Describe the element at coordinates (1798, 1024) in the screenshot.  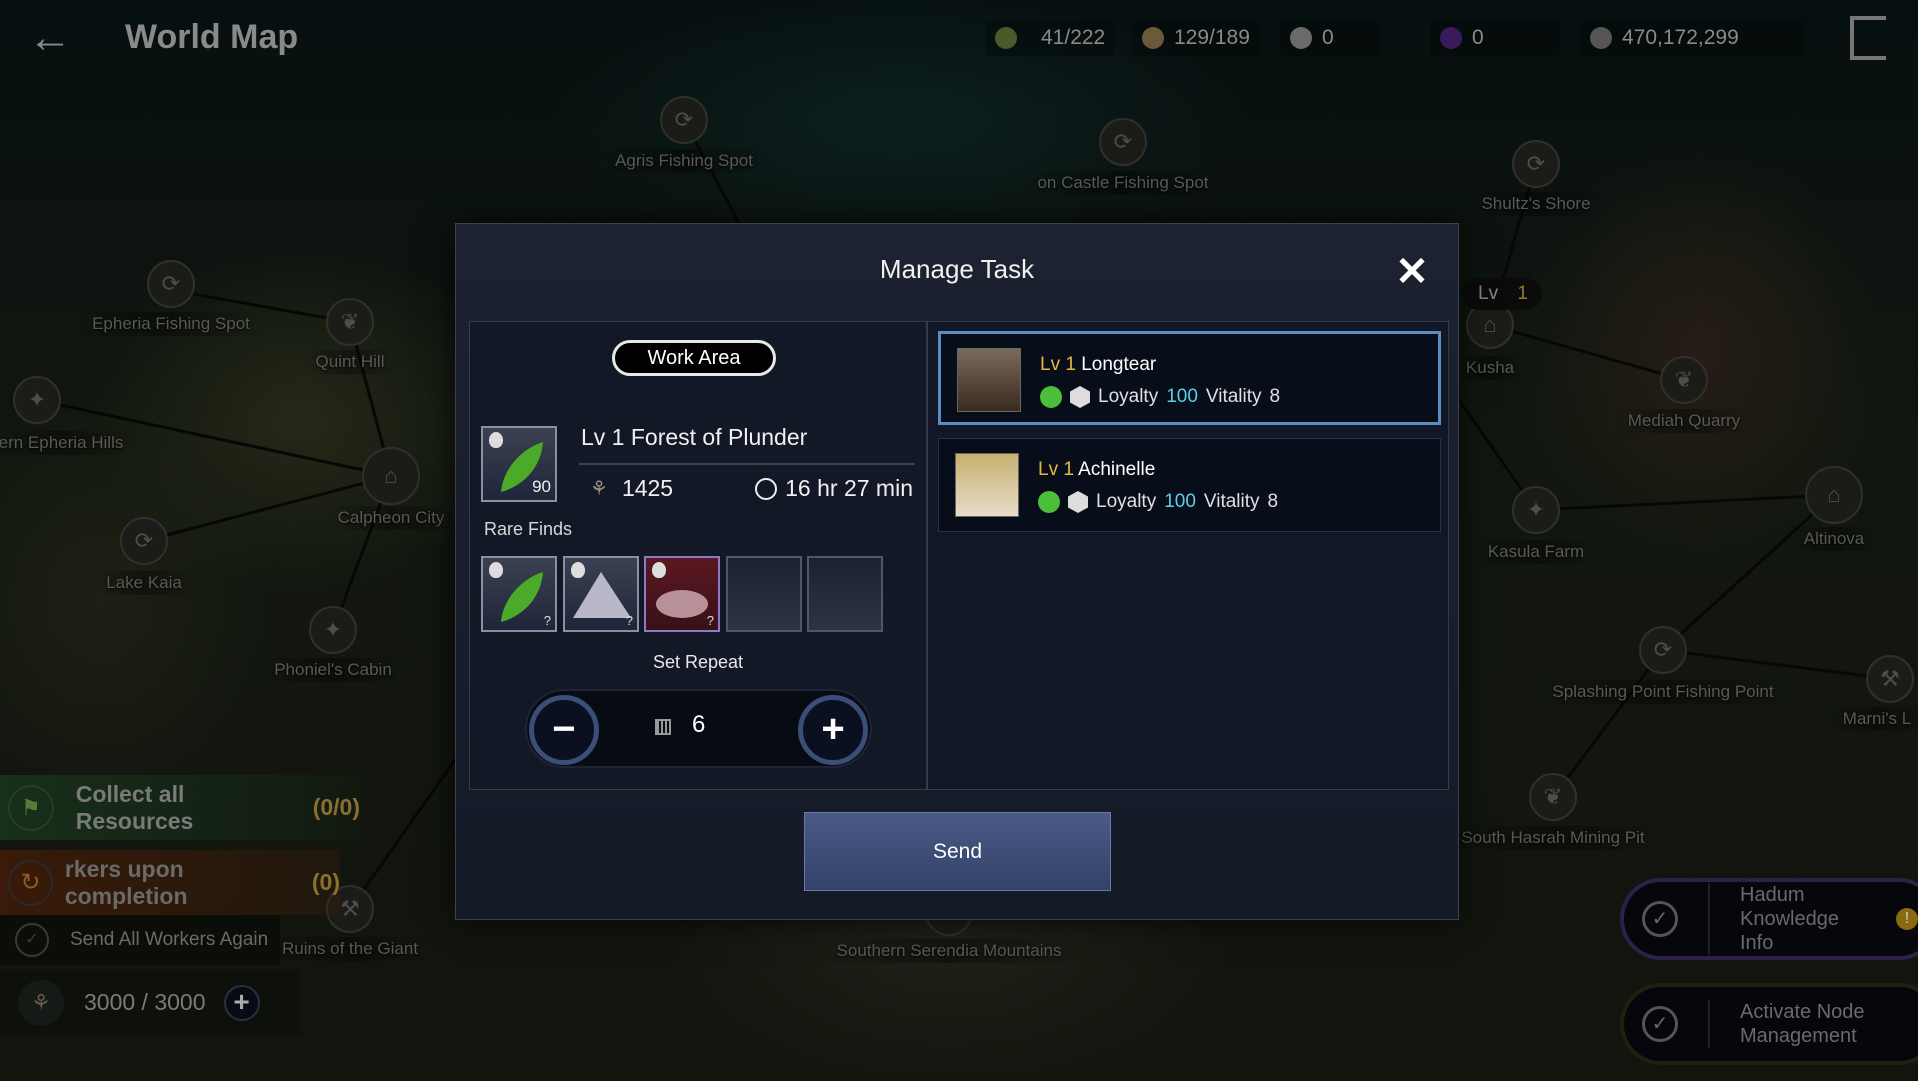
I see `activate-label: Activate Node Management` at that location.